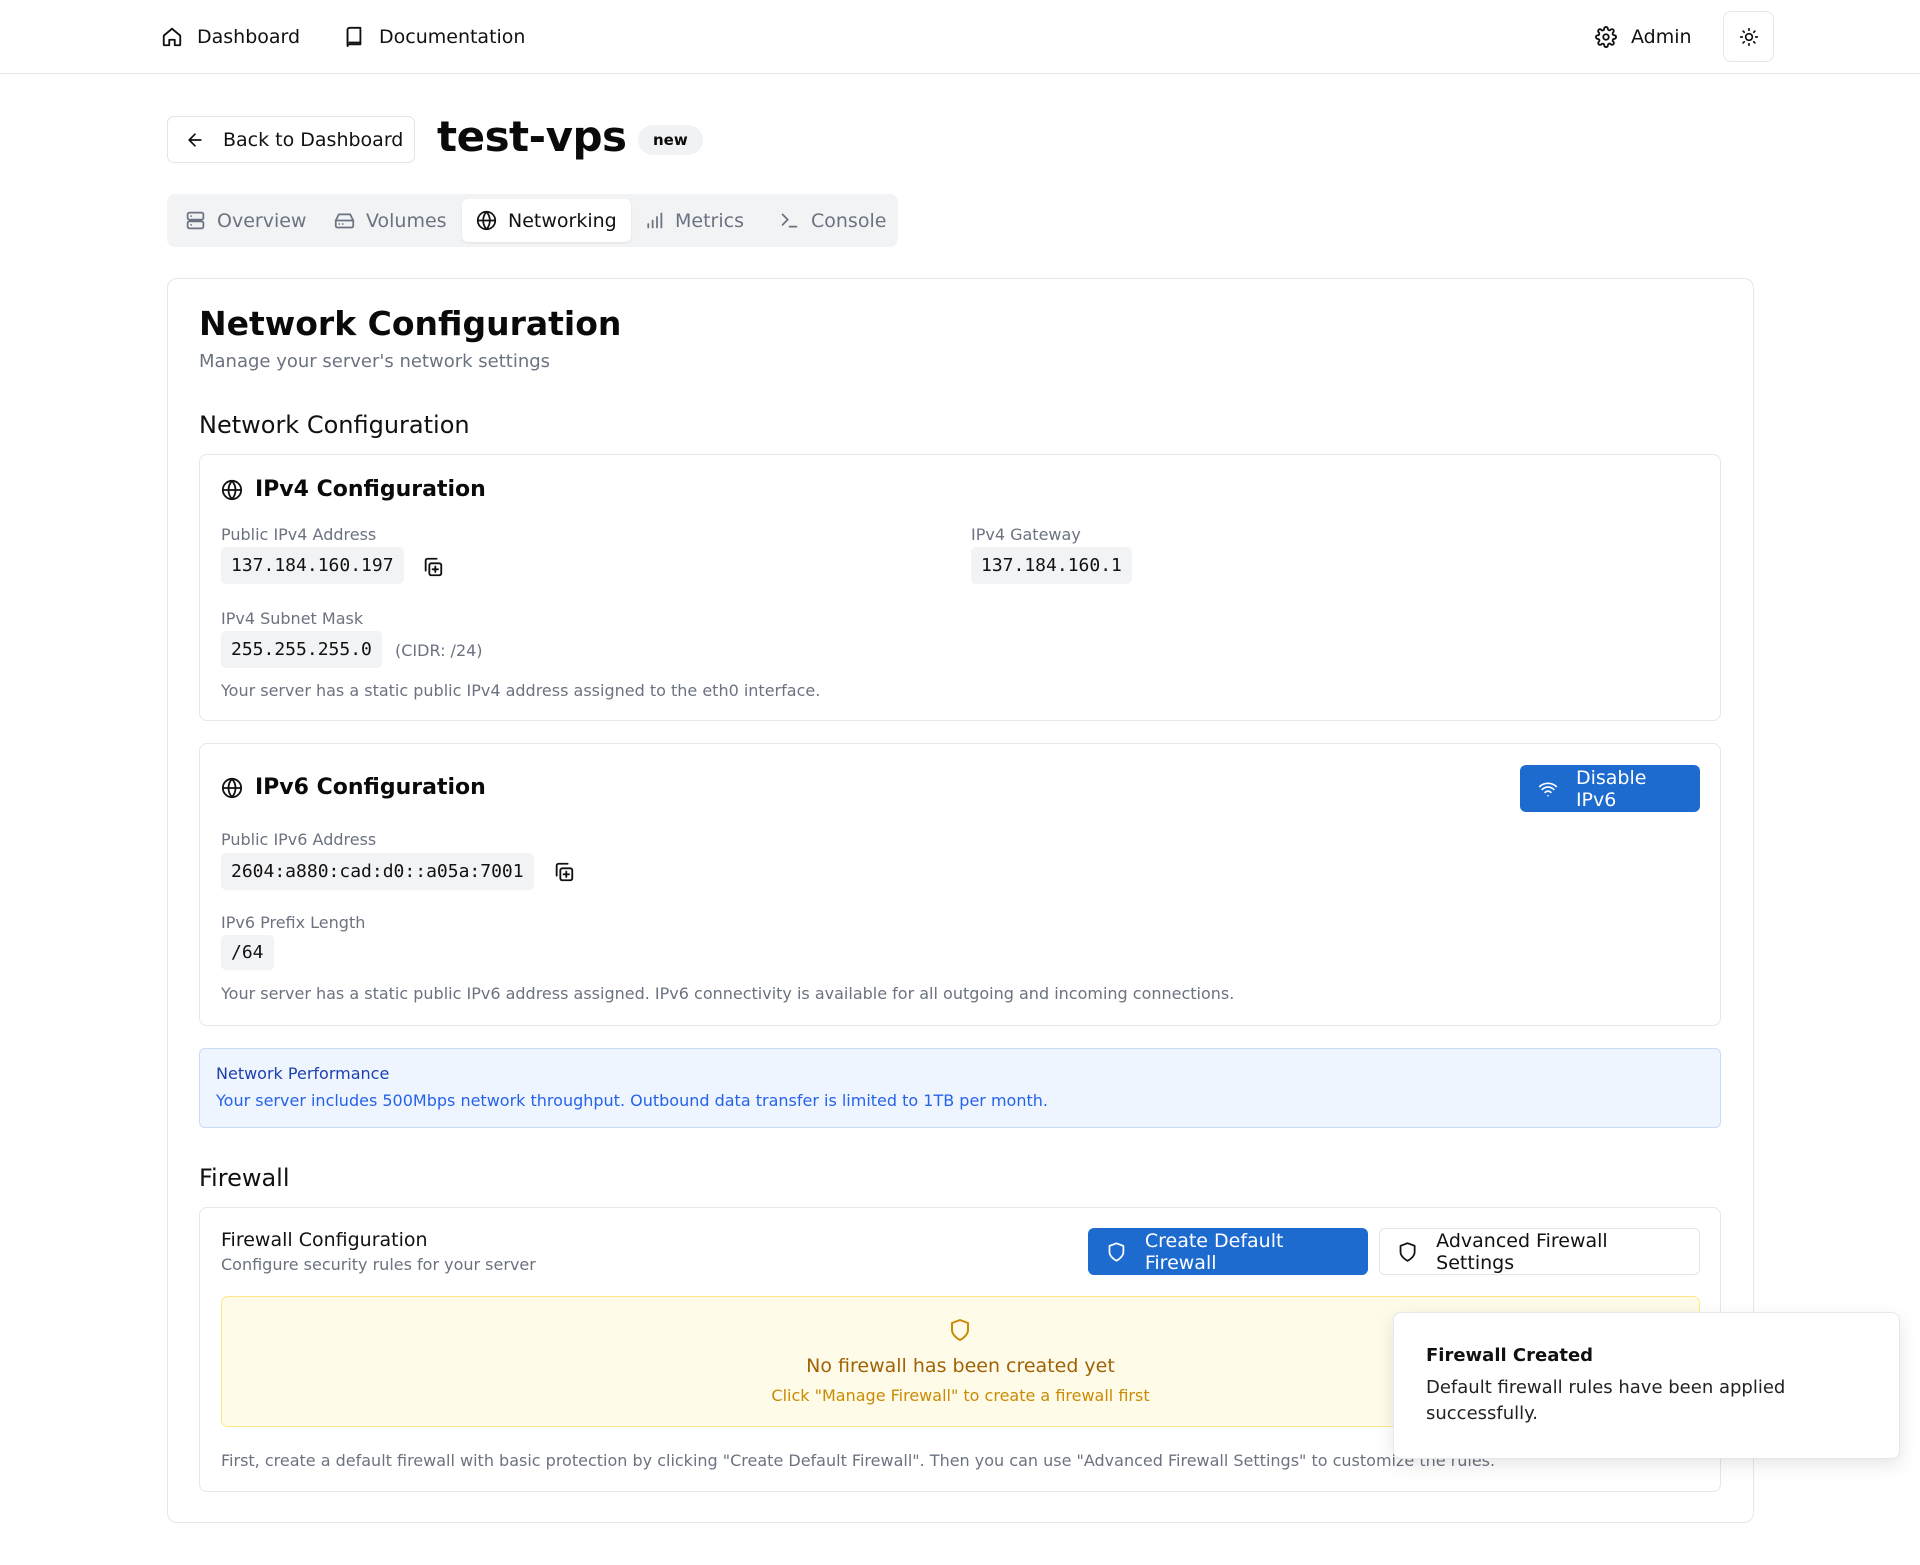 The image size is (1920, 1565). I want to click on create-default-firewall-button: Create Default Firewall, so click(1228, 1251).